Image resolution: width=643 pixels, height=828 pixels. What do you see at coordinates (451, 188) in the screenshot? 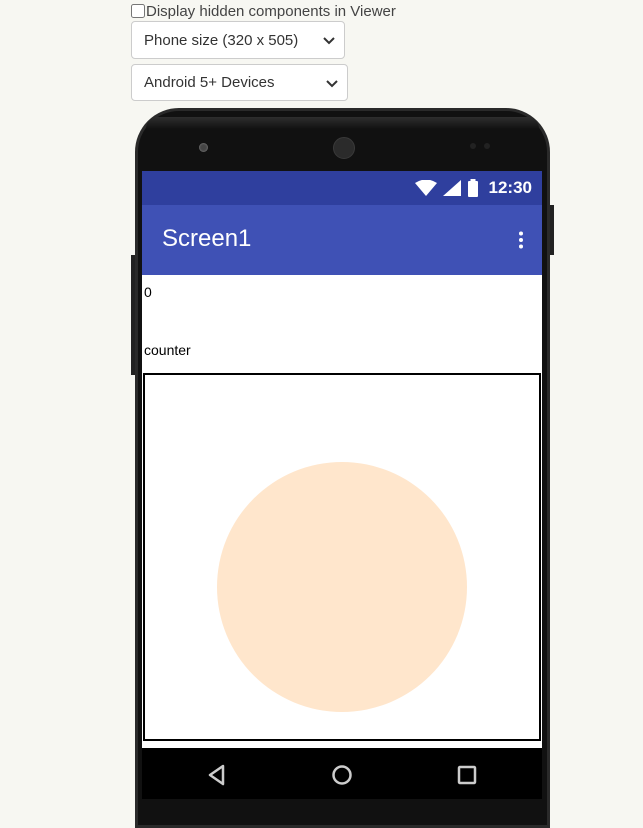
I see `signal-icon` at bounding box center [451, 188].